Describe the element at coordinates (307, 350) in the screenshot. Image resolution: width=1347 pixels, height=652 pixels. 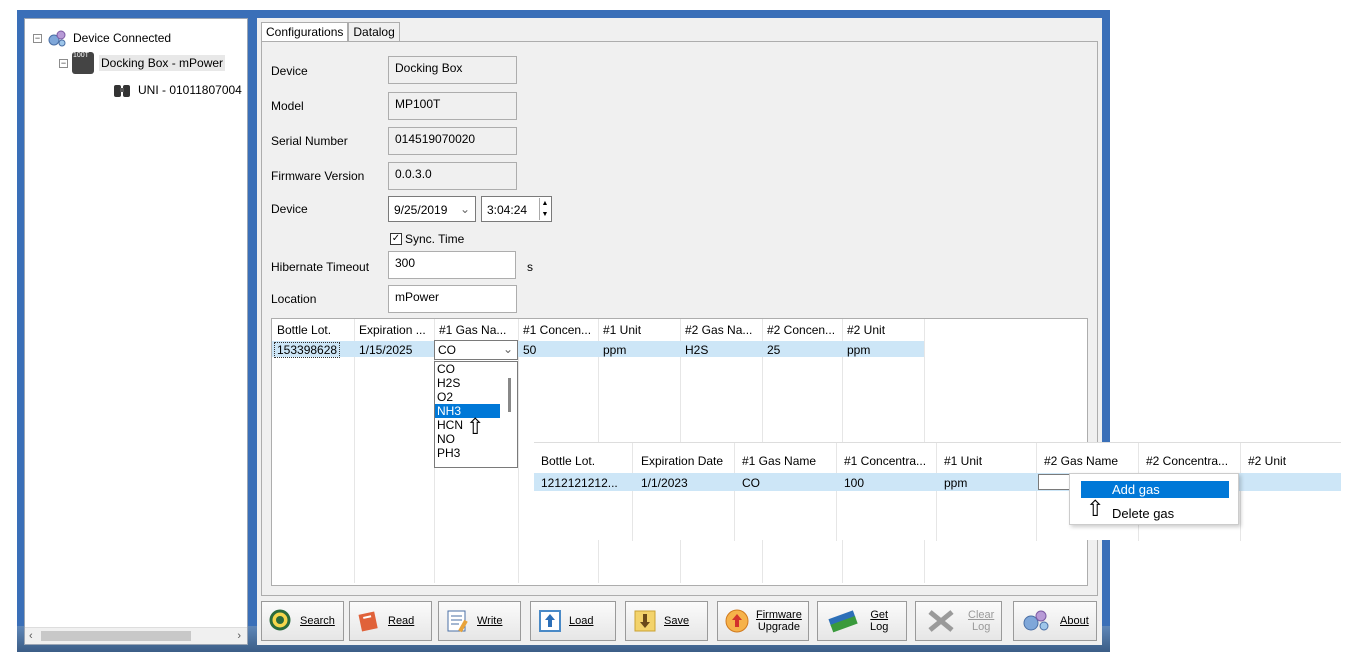
I see `table-cell: 153398628` at that location.